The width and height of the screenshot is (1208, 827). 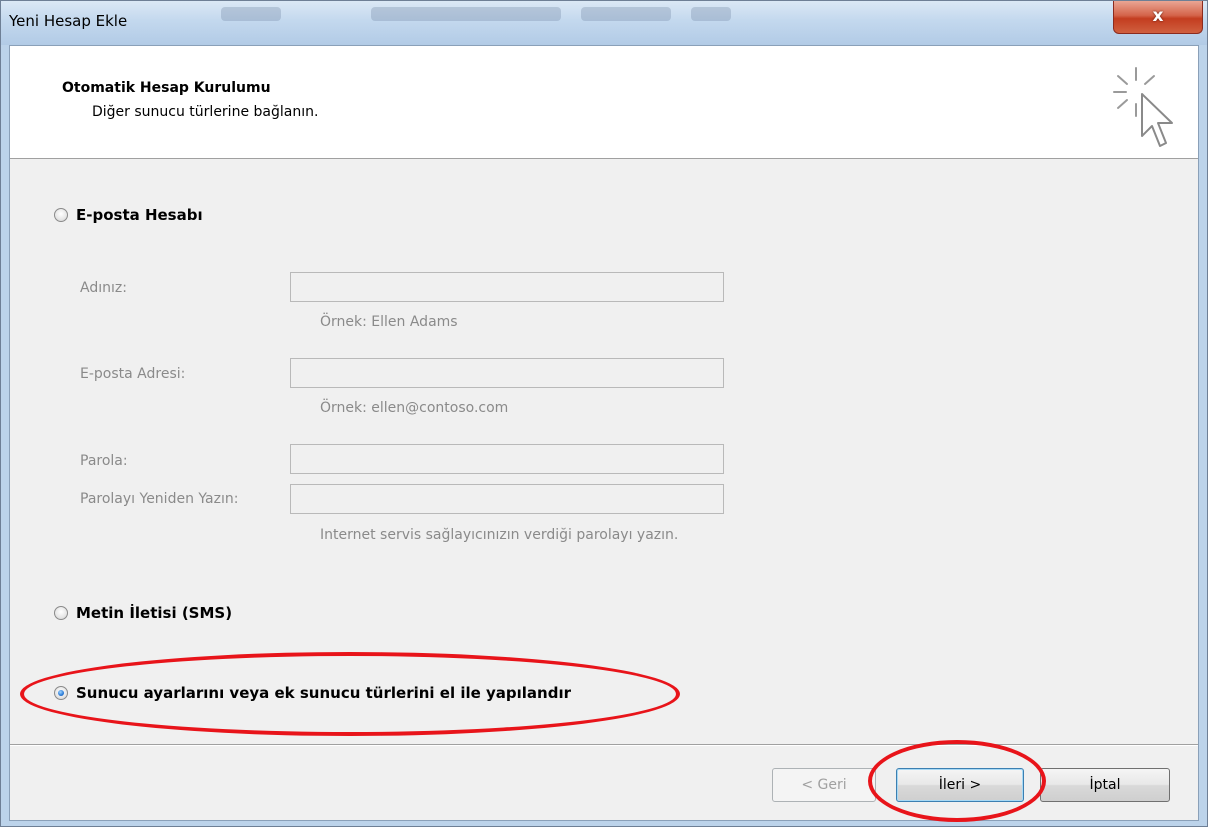 I want to click on password-field, so click(x=507, y=459).